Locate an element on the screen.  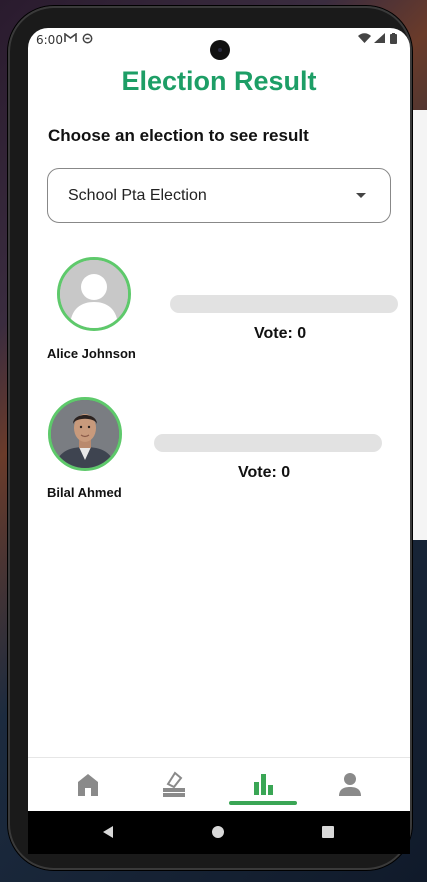
back-icon is located at coordinates (108, 834).